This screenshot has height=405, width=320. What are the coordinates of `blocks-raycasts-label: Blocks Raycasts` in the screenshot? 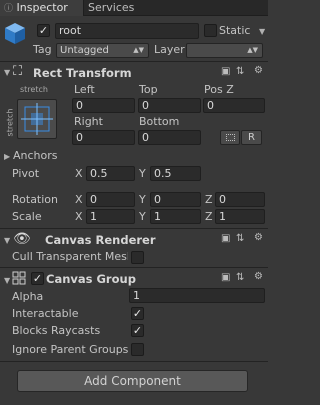 It's located at (56, 330).